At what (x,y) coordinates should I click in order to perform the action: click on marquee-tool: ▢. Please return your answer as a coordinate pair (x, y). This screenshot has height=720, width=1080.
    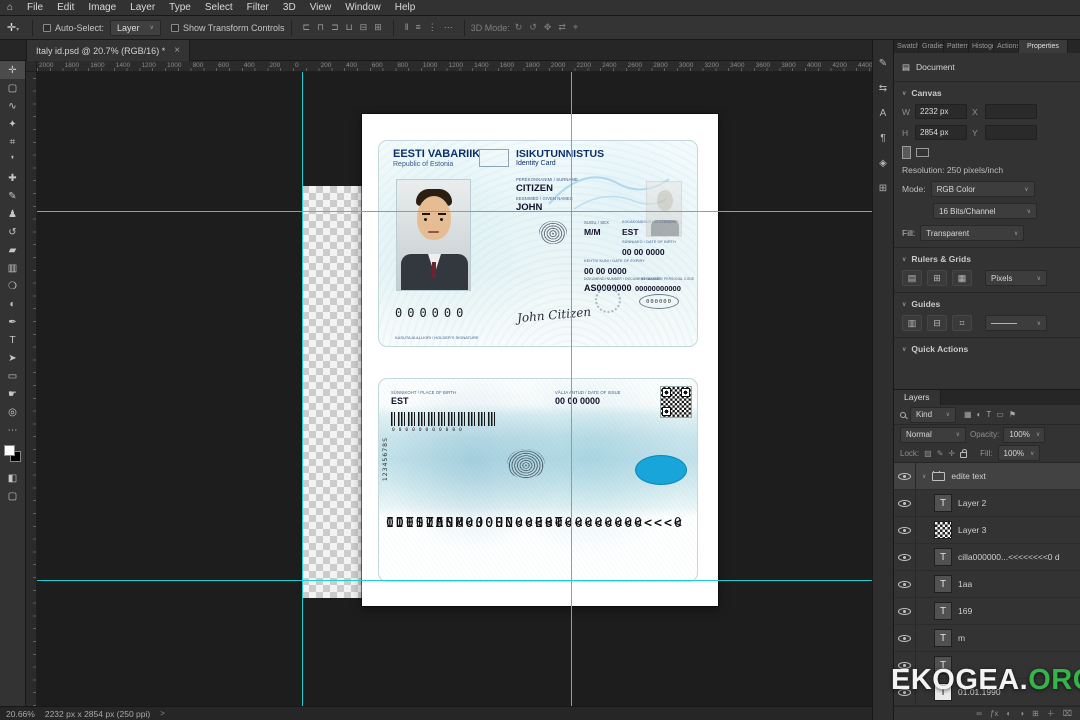
    Looking at the image, I should click on (12, 88).